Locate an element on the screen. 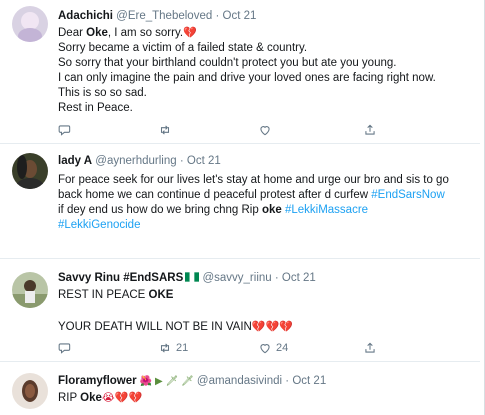 Image resolution: width=485 pixels, height=415 pixels. text-line is located at coordinates (265, 310).